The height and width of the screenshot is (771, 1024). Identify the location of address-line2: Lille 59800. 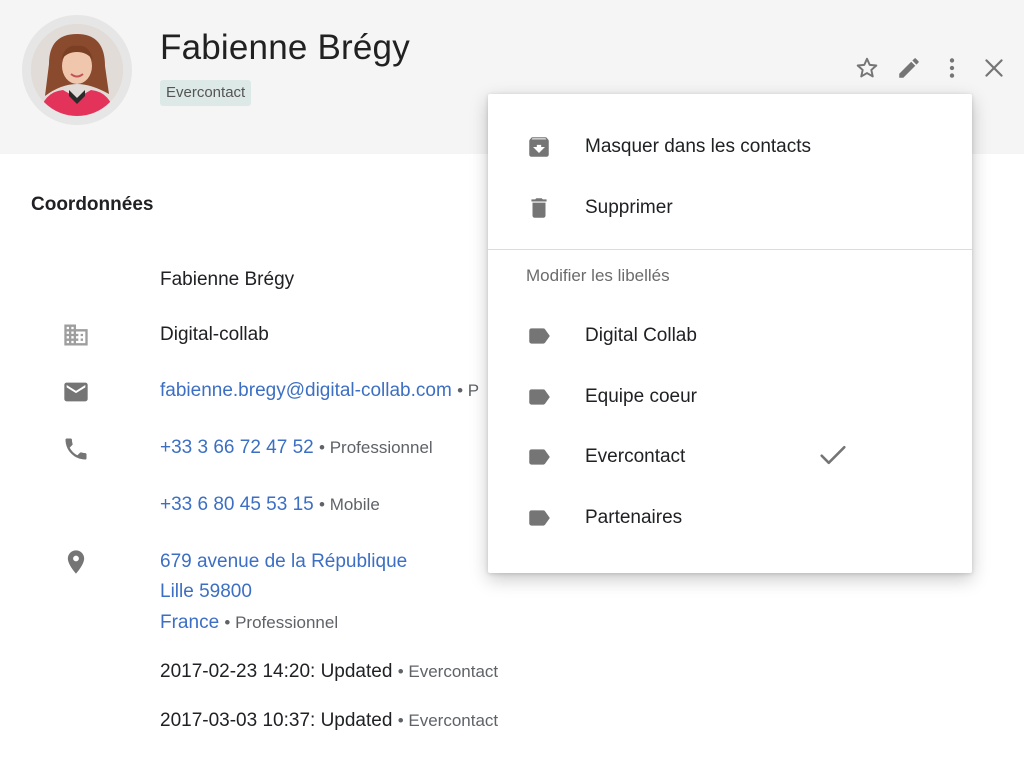
(206, 592).